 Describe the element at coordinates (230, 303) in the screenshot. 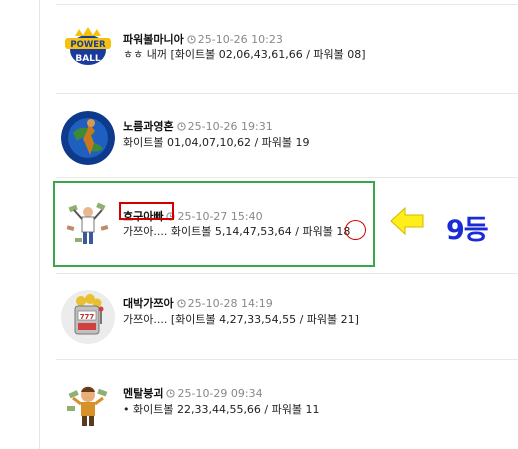

I see `comment-datetime: 25-10-28 14:19` at that location.